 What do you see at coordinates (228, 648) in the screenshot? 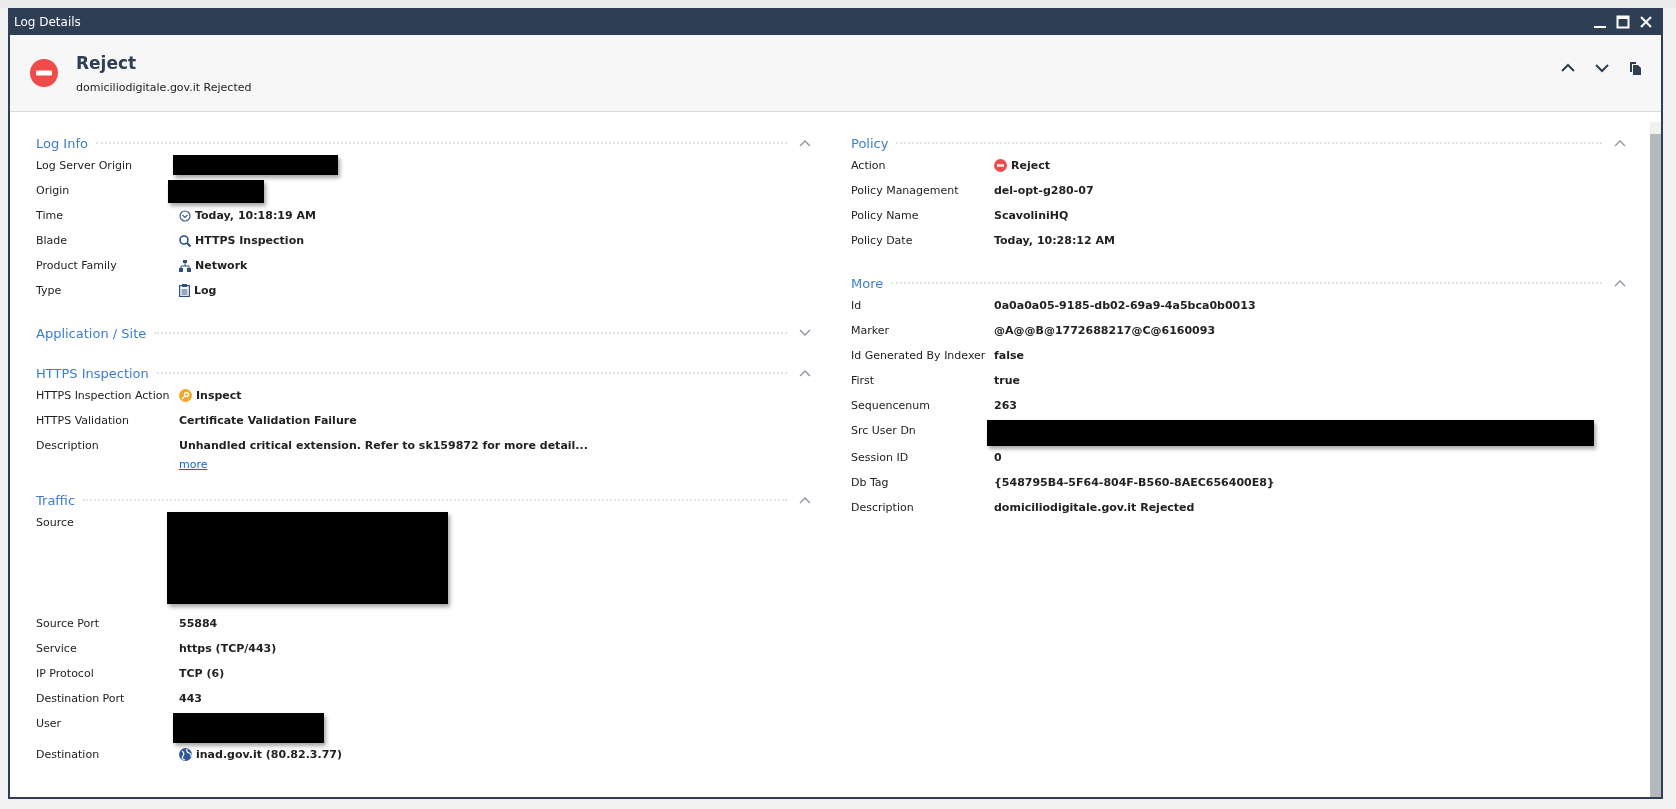
I see `field-value: https (TCP/443)` at bounding box center [228, 648].